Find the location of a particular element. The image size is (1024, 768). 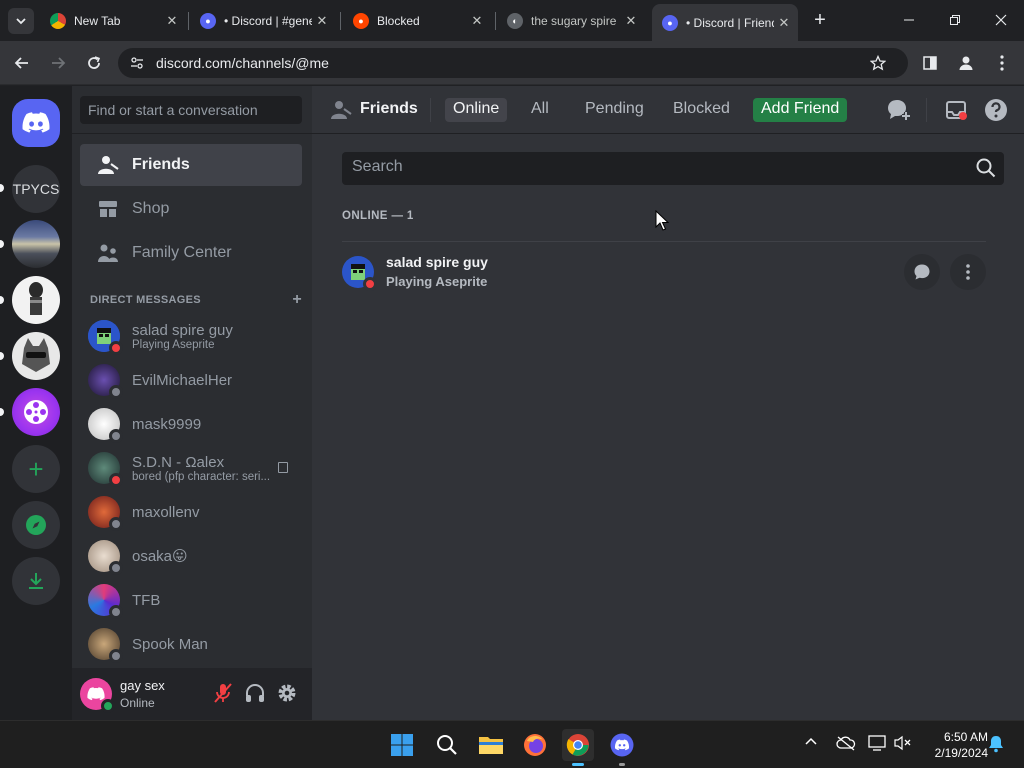

mute-button is located at coordinates (224, 694).